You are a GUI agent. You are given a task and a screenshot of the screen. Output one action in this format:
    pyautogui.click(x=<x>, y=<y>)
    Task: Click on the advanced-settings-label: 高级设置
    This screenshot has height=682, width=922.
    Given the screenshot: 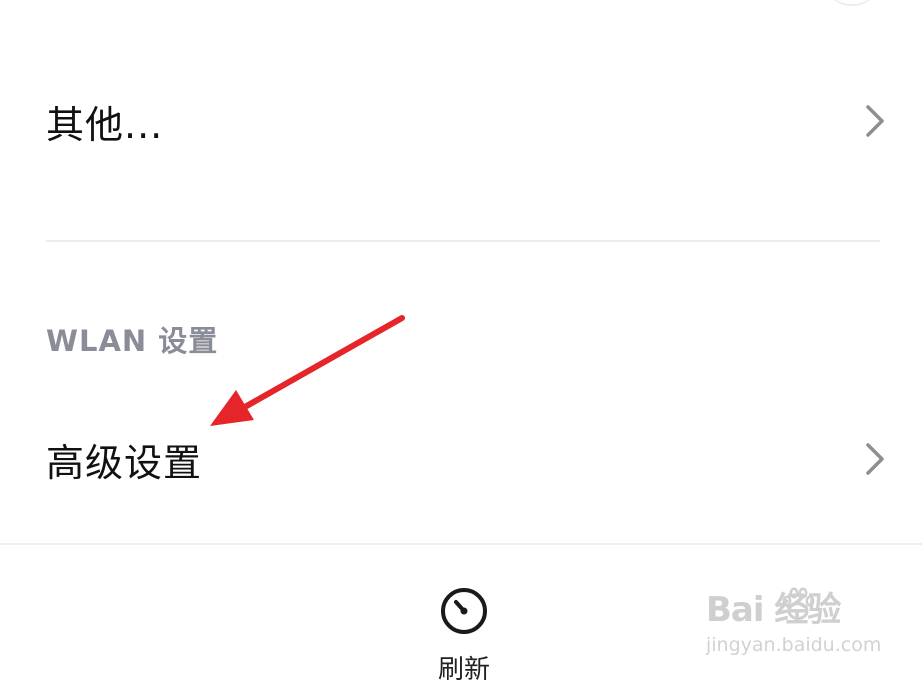 What is the action you would take?
    pyautogui.click(x=124, y=462)
    